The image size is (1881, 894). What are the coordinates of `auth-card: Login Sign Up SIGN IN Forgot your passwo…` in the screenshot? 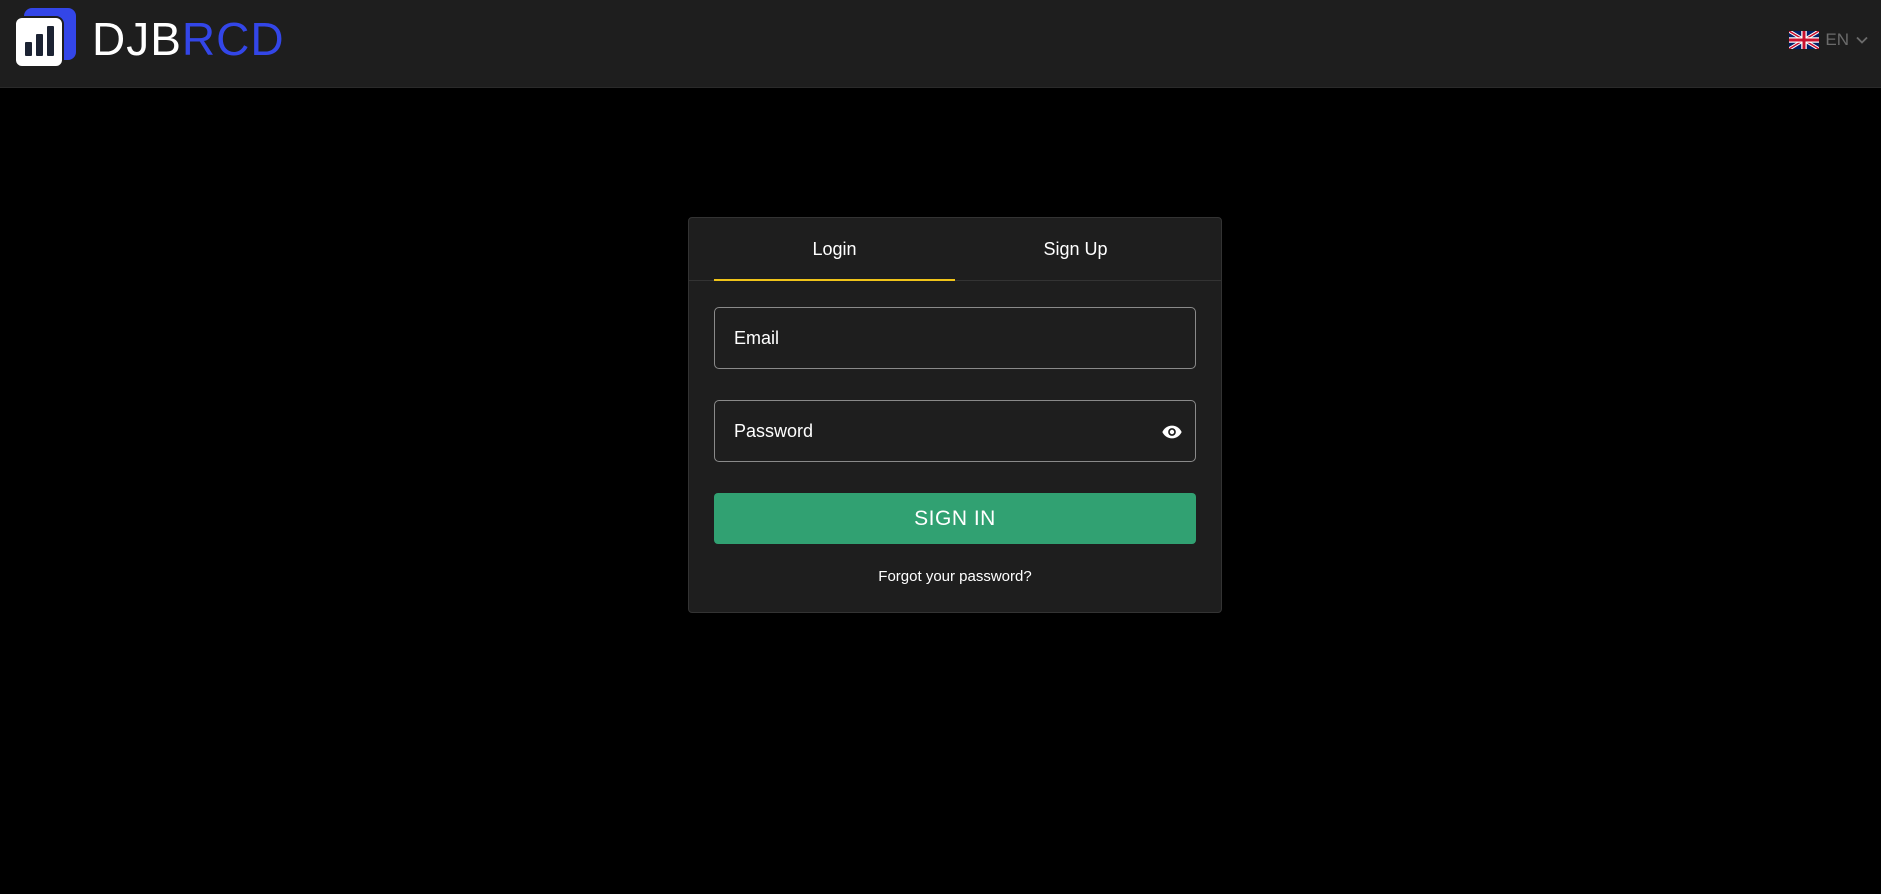 It's located at (955, 415).